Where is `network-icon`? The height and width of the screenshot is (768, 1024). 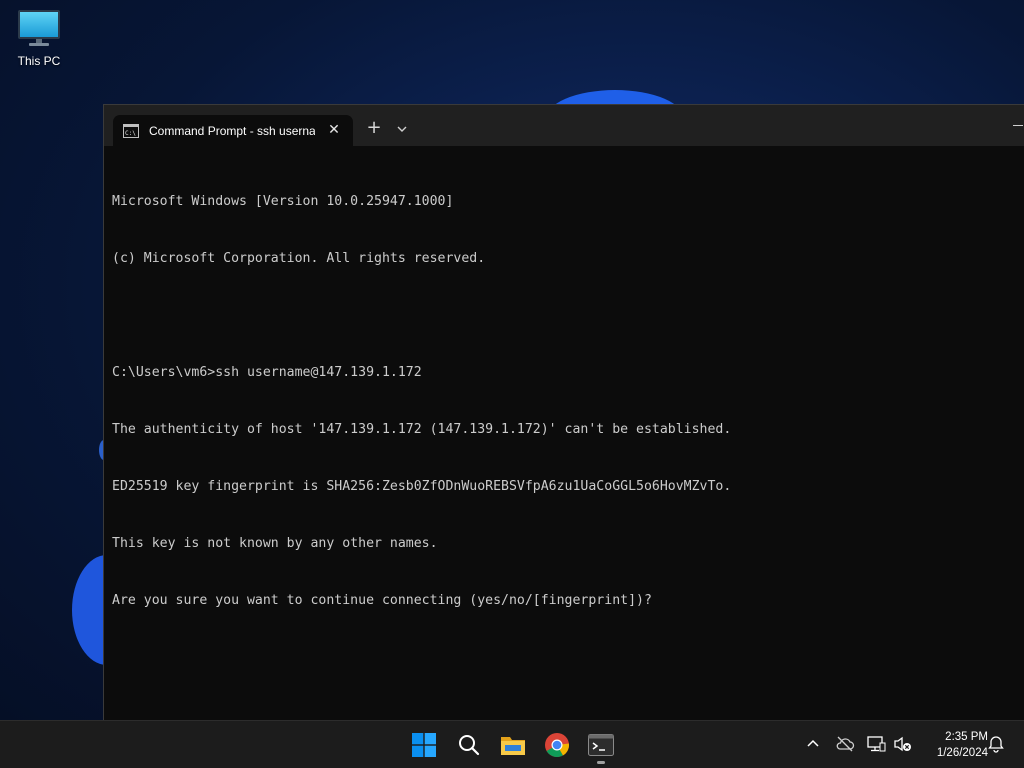 network-icon is located at coordinates (876, 744).